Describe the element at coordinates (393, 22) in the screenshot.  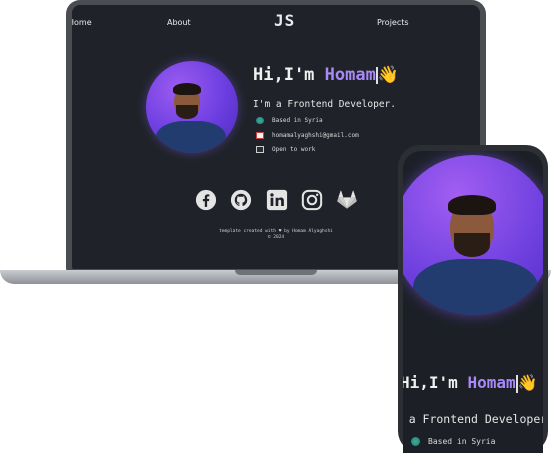
I see `nav-link-projects: Projects` at that location.